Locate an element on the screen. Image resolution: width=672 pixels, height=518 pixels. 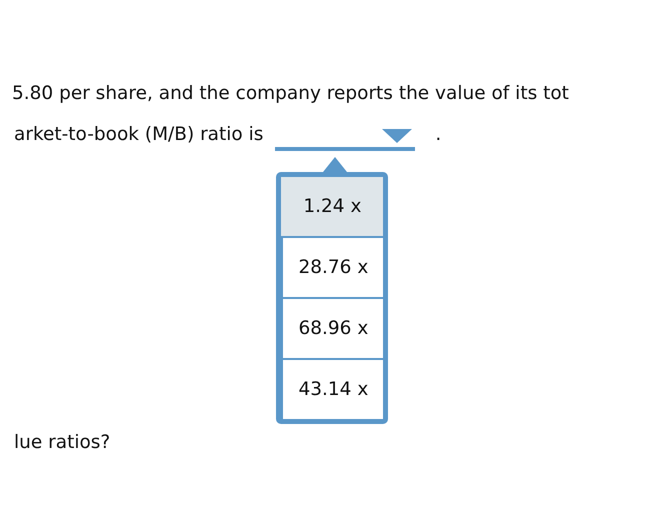
question-text: 5.80 per share, and the company reports the value of its tot is located at coordinates (290, 93).